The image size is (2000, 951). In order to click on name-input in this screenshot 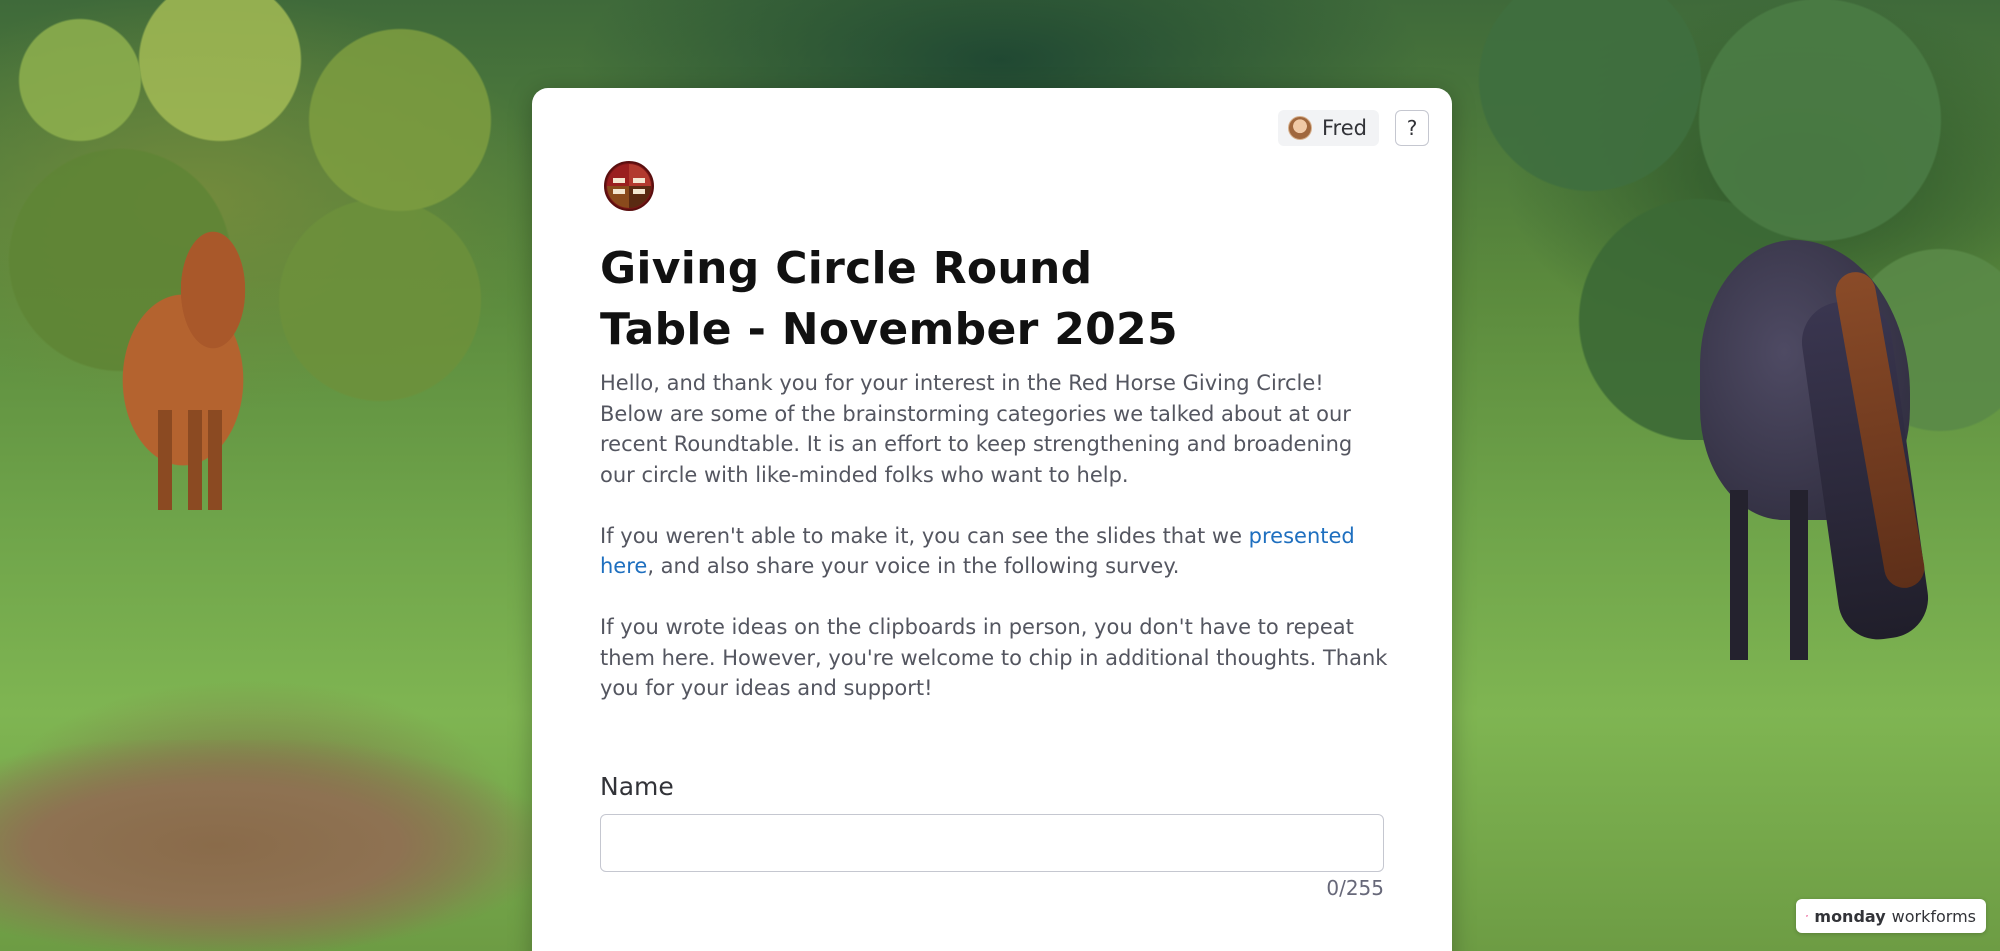, I will do `click(992, 843)`.